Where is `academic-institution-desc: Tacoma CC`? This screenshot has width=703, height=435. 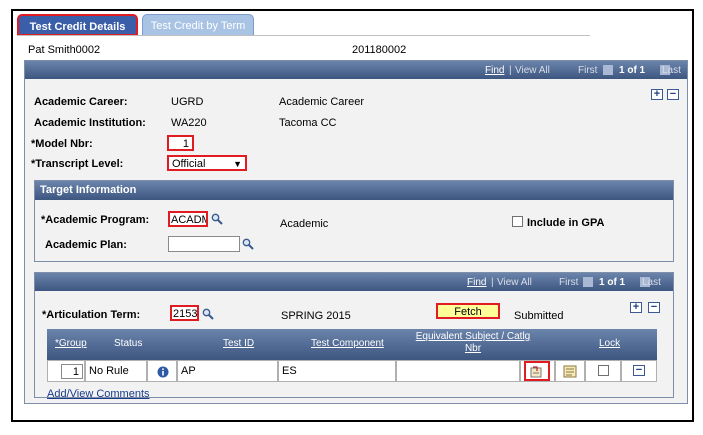 academic-institution-desc: Tacoma CC is located at coordinates (308, 123).